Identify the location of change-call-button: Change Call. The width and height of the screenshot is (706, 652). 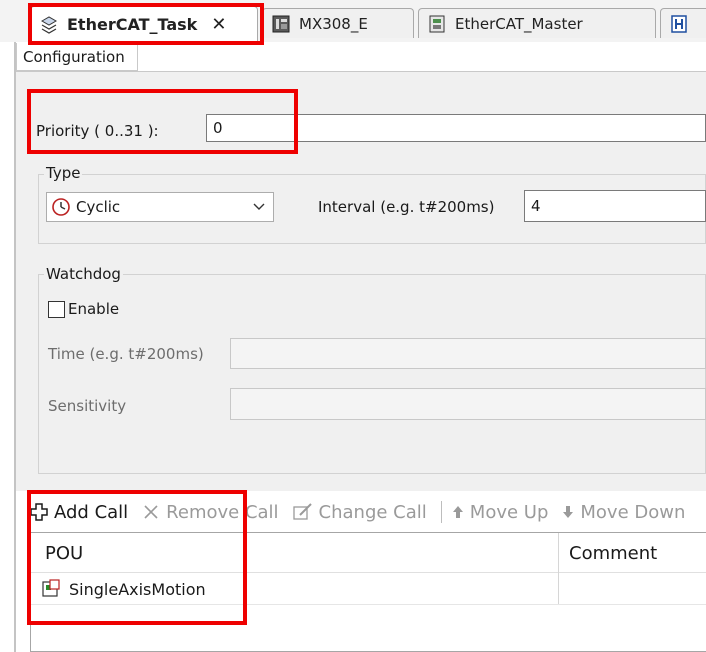
(359, 512).